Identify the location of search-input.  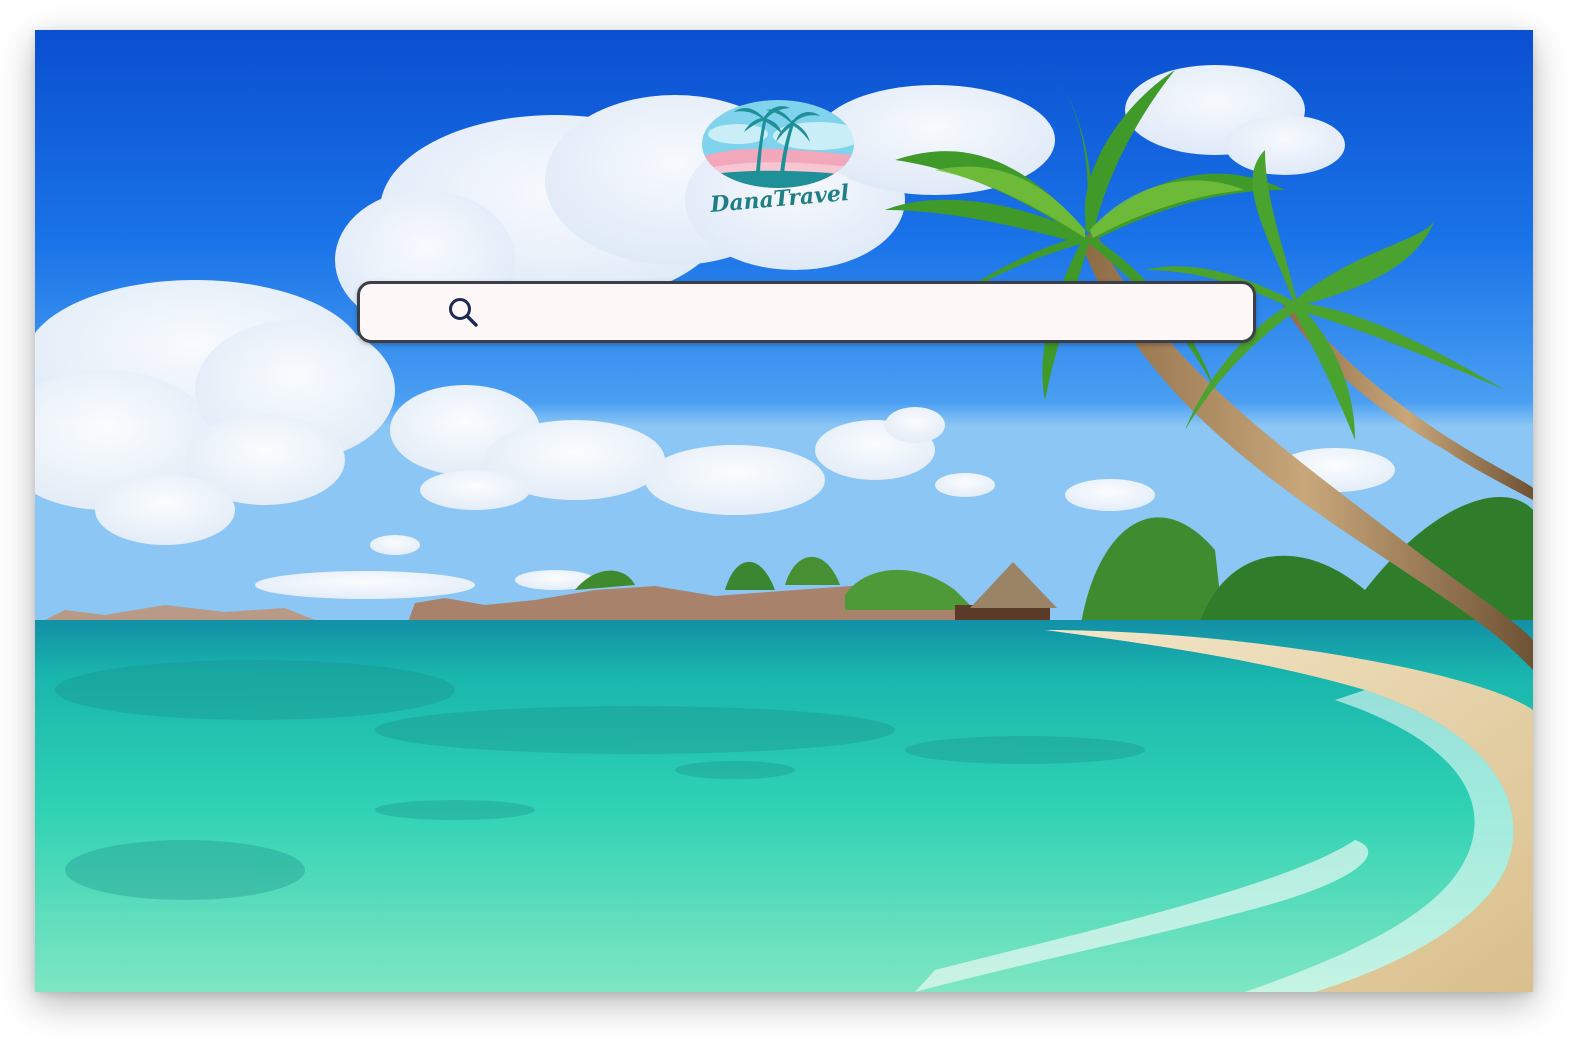
(866, 312).